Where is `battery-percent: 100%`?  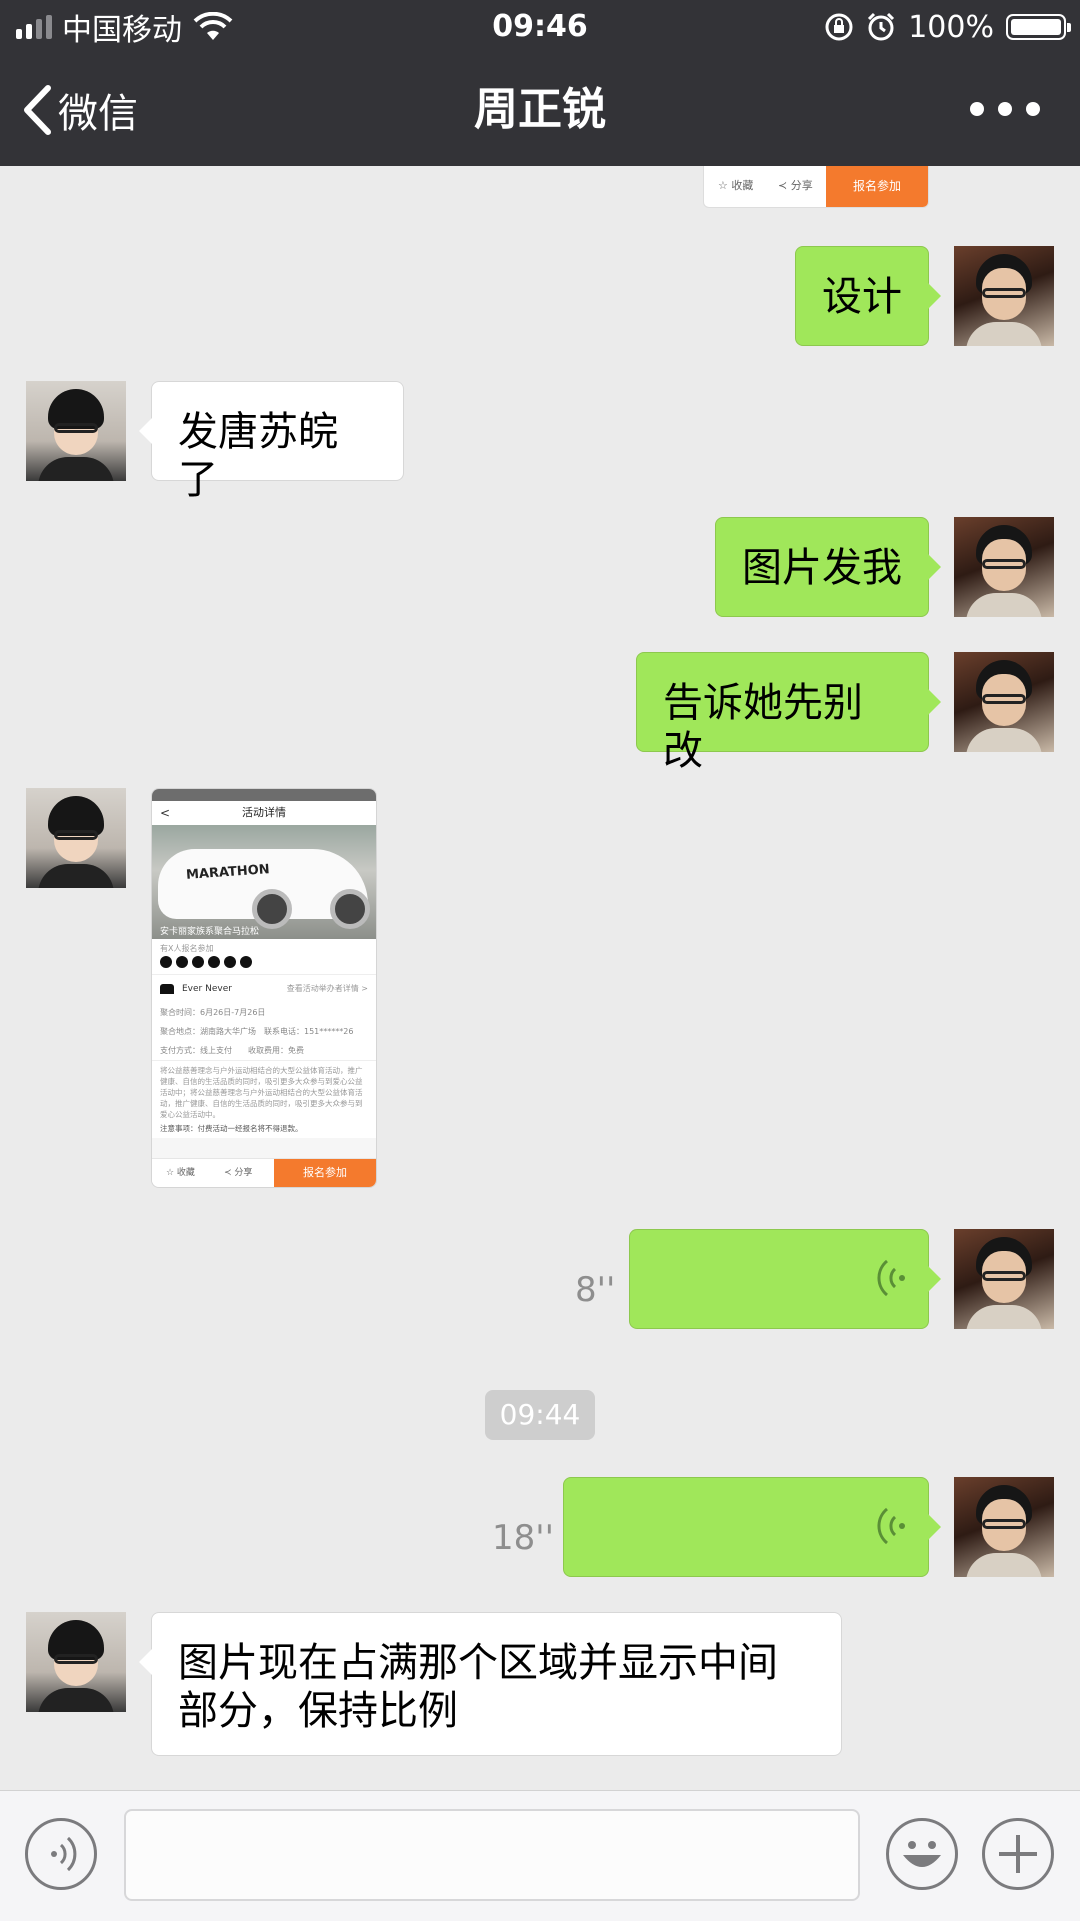
battery-percent: 100% is located at coordinates (951, 27).